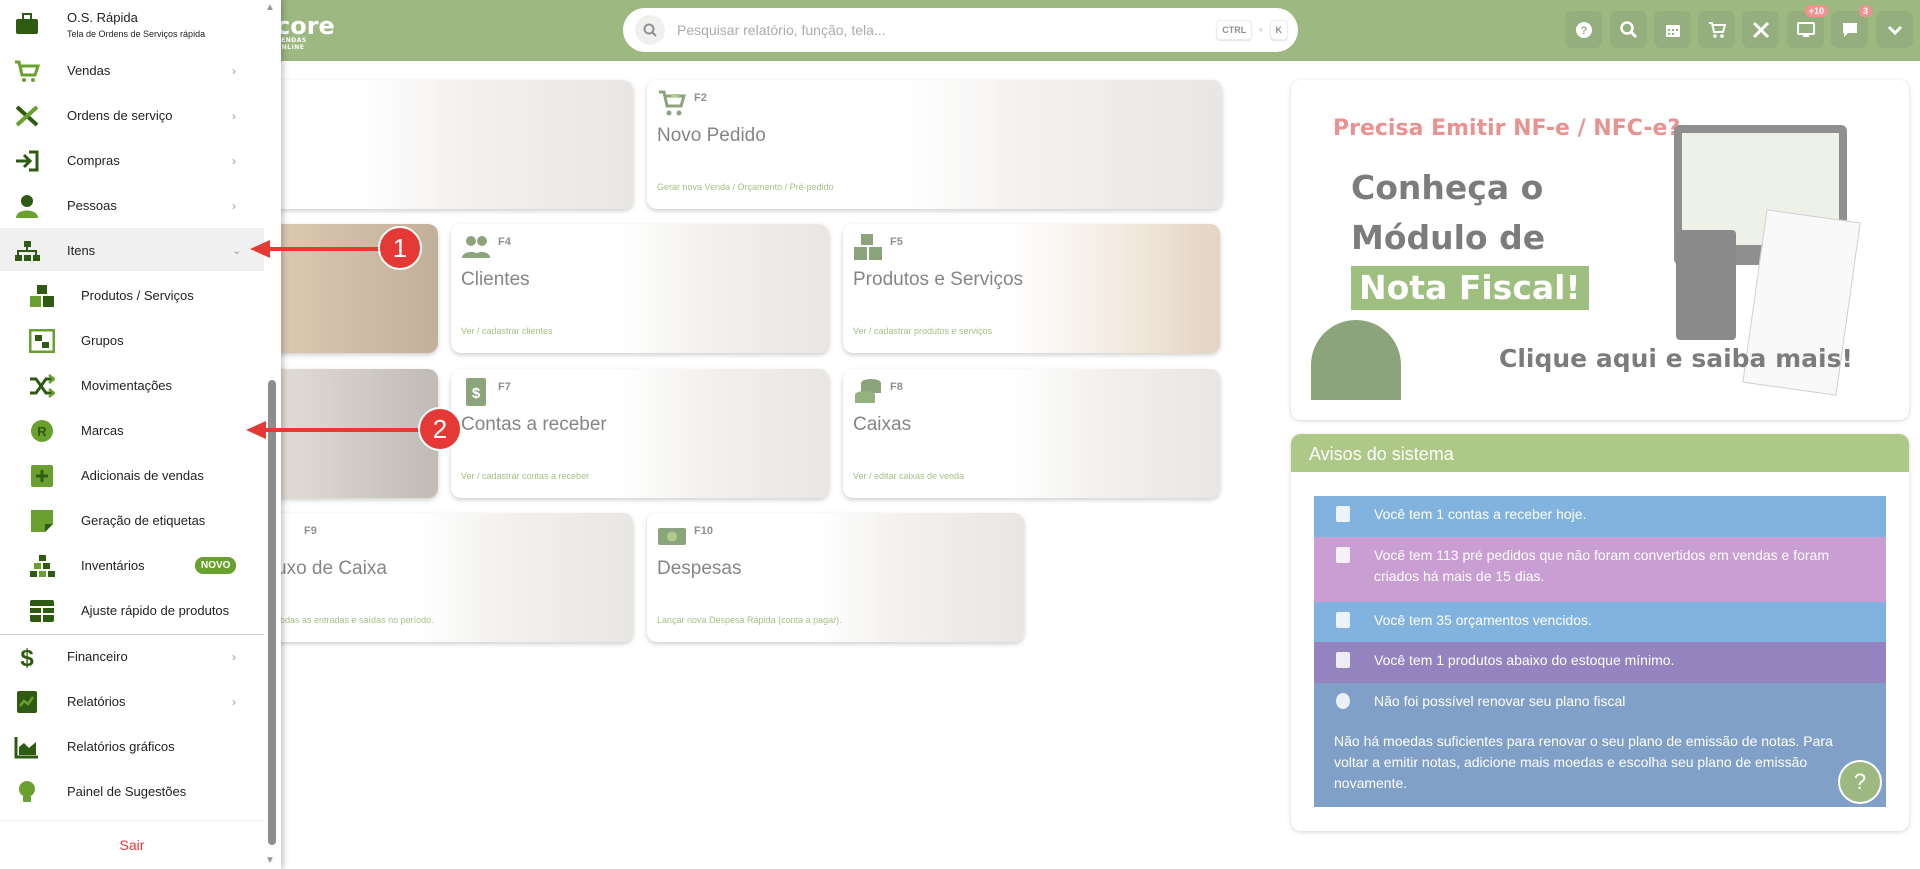 This screenshot has height=869, width=1920. Describe the element at coordinates (132, 340) in the screenshot. I see `sidebar-subitem-grupos: Grupos` at that location.